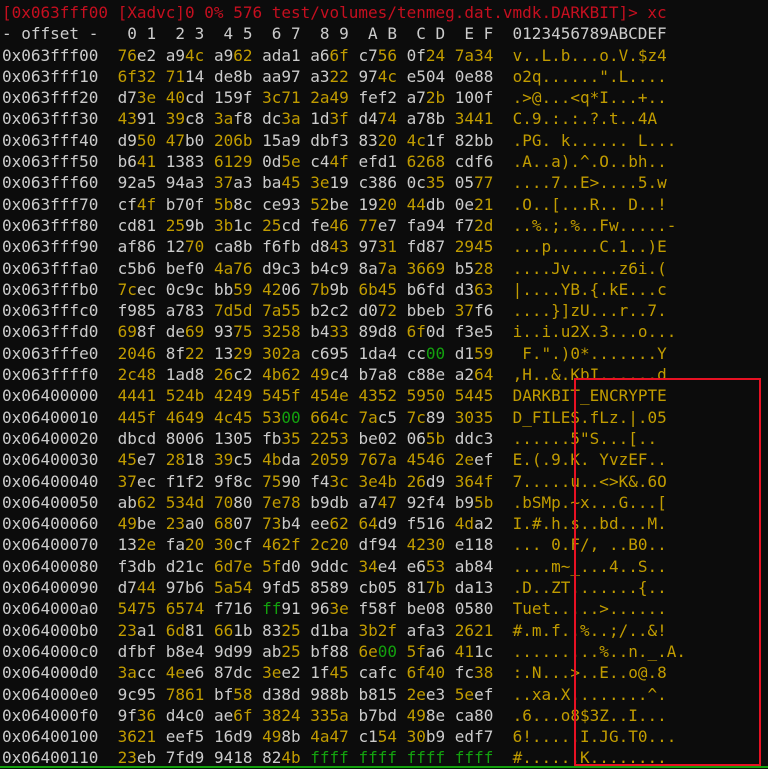  Describe the element at coordinates (474, 375) in the screenshot. I see `hex-word: a264` at that location.